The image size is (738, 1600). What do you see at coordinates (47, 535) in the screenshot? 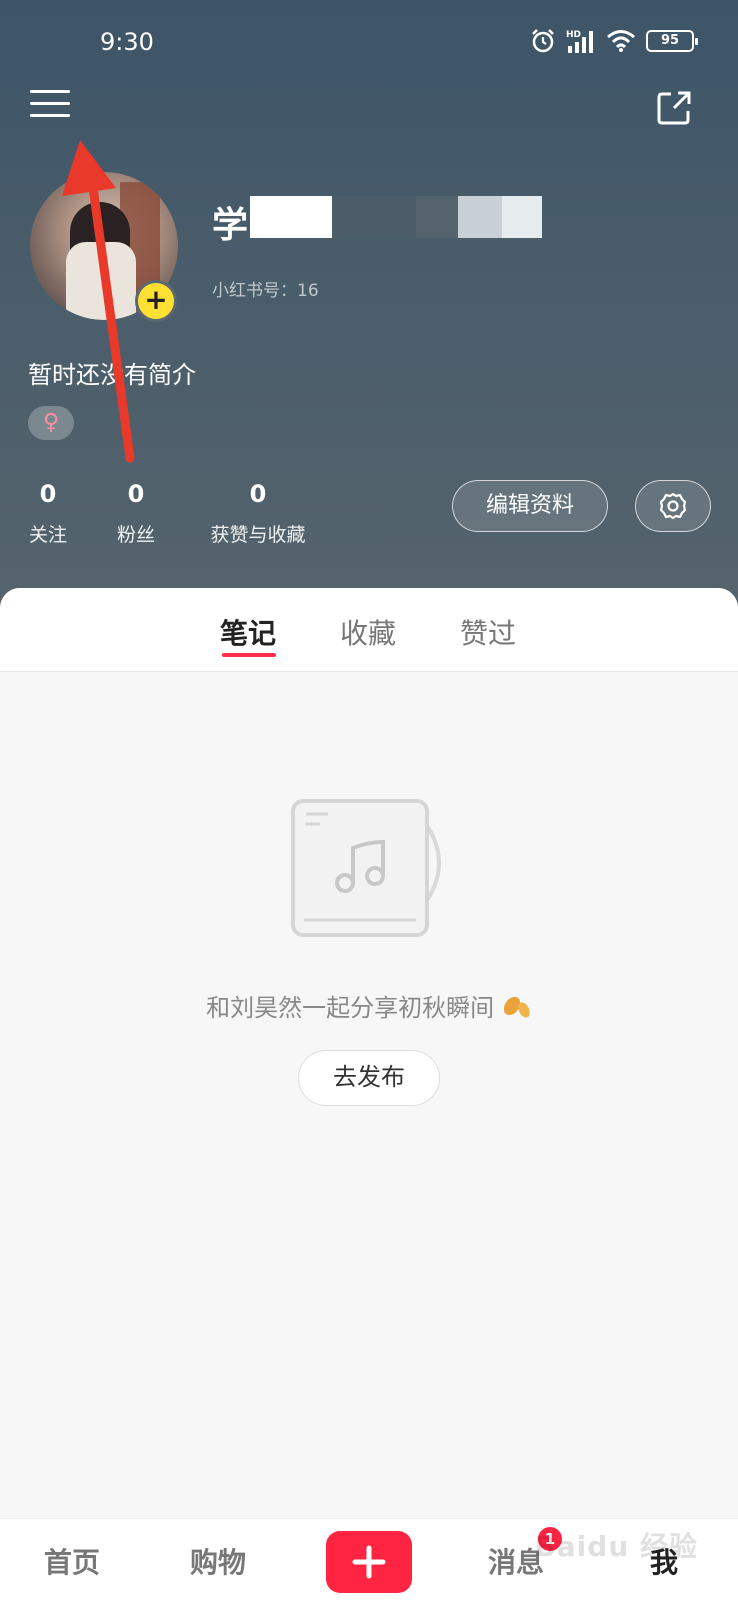
I see `stat-label: 关注` at bounding box center [47, 535].